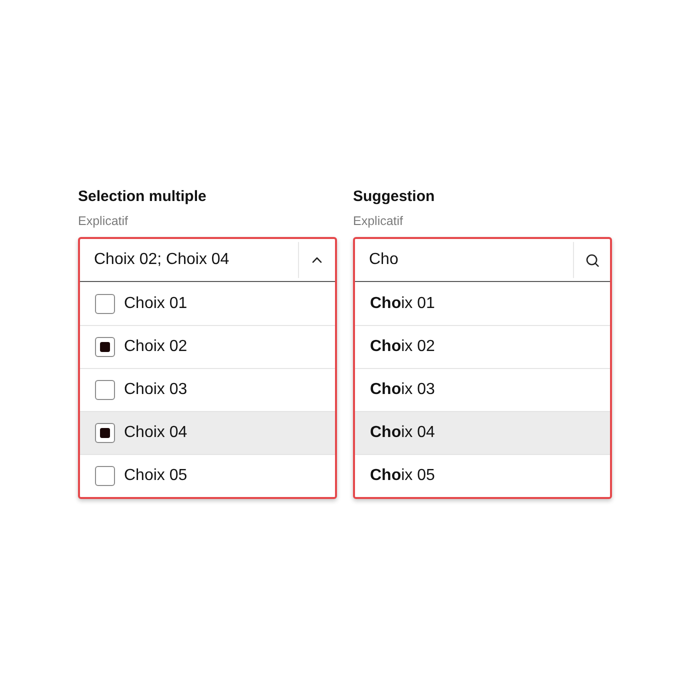  Describe the element at coordinates (143, 197) in the screenshot. I see `field-label: Selection multiple` at that location.